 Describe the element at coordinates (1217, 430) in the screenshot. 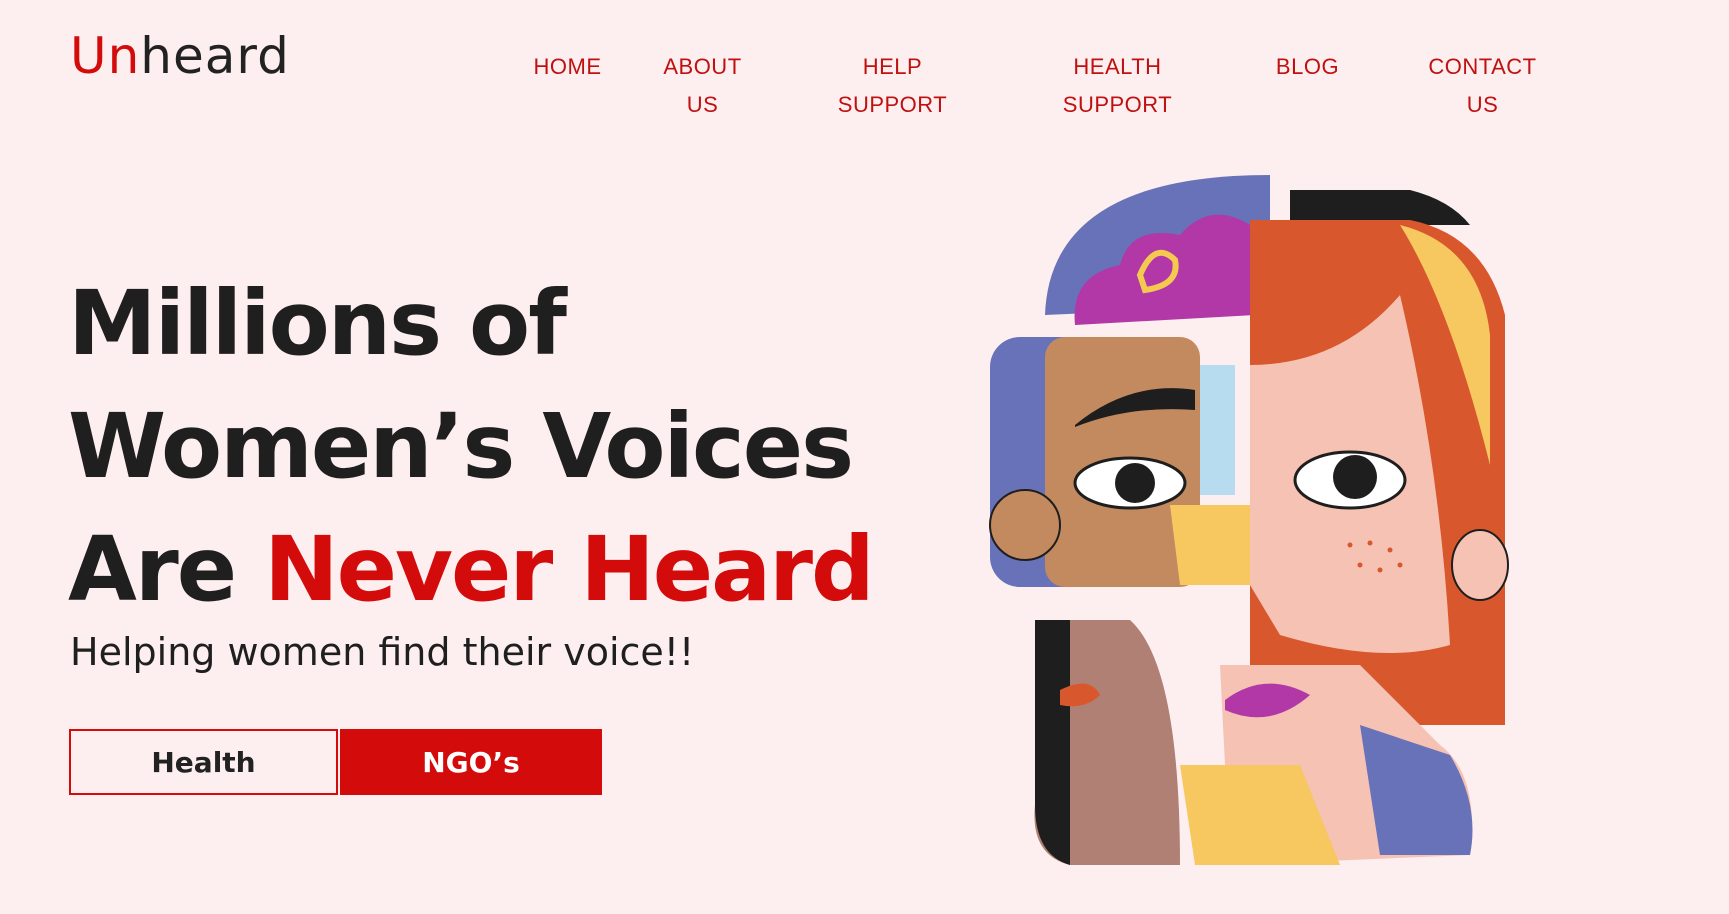

I see `blue-strip-shape` at that location.